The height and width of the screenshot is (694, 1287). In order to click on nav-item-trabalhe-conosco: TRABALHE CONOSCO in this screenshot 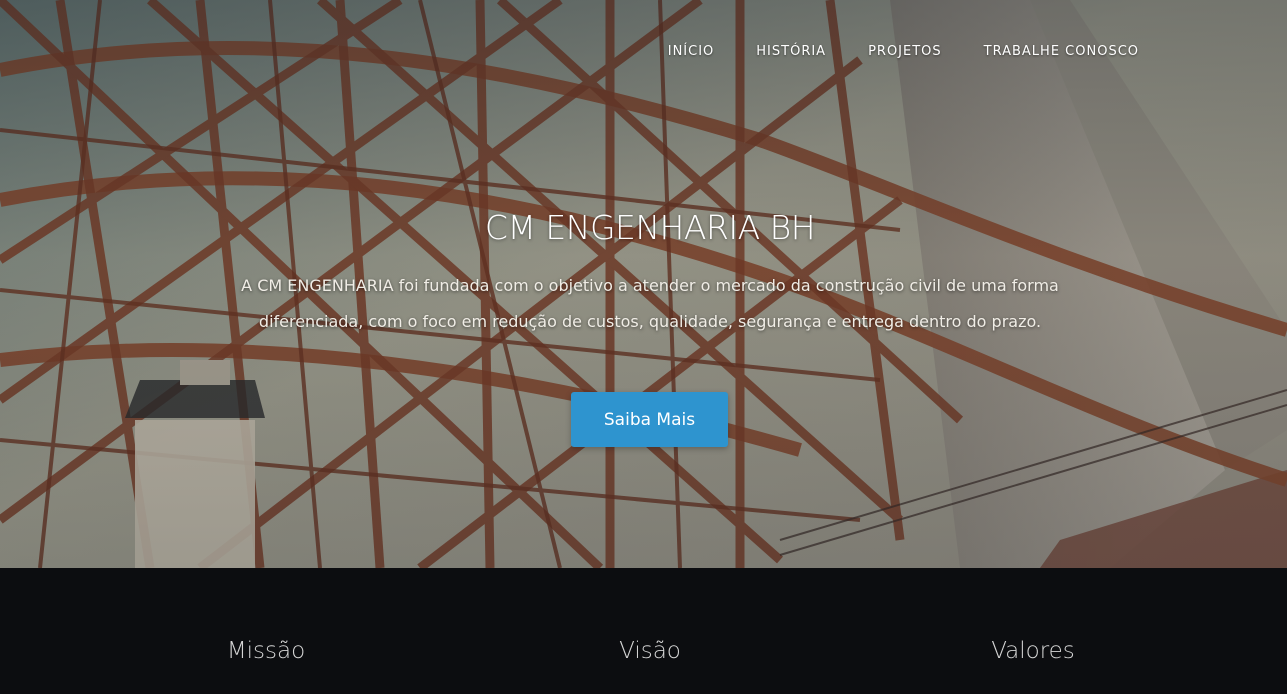, I will do `click(1061, 51)`.